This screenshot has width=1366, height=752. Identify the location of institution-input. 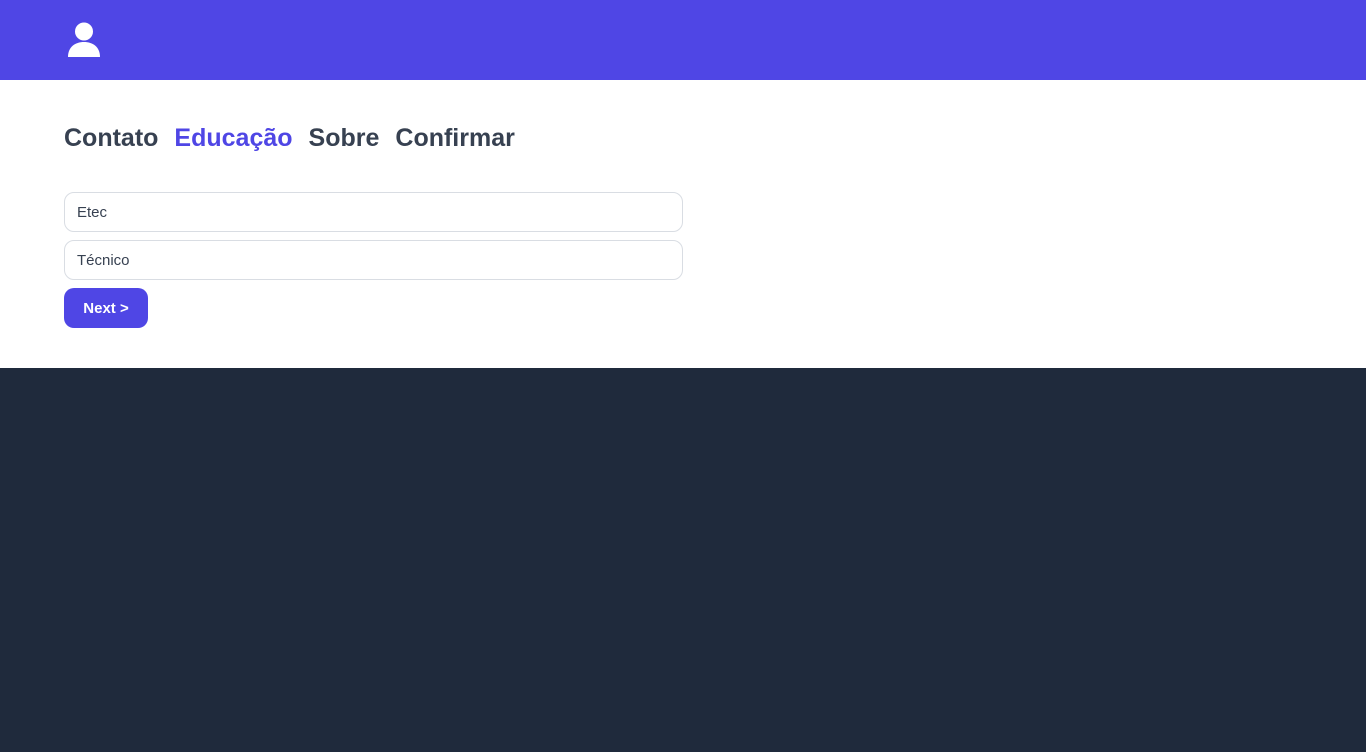
(373, 212).